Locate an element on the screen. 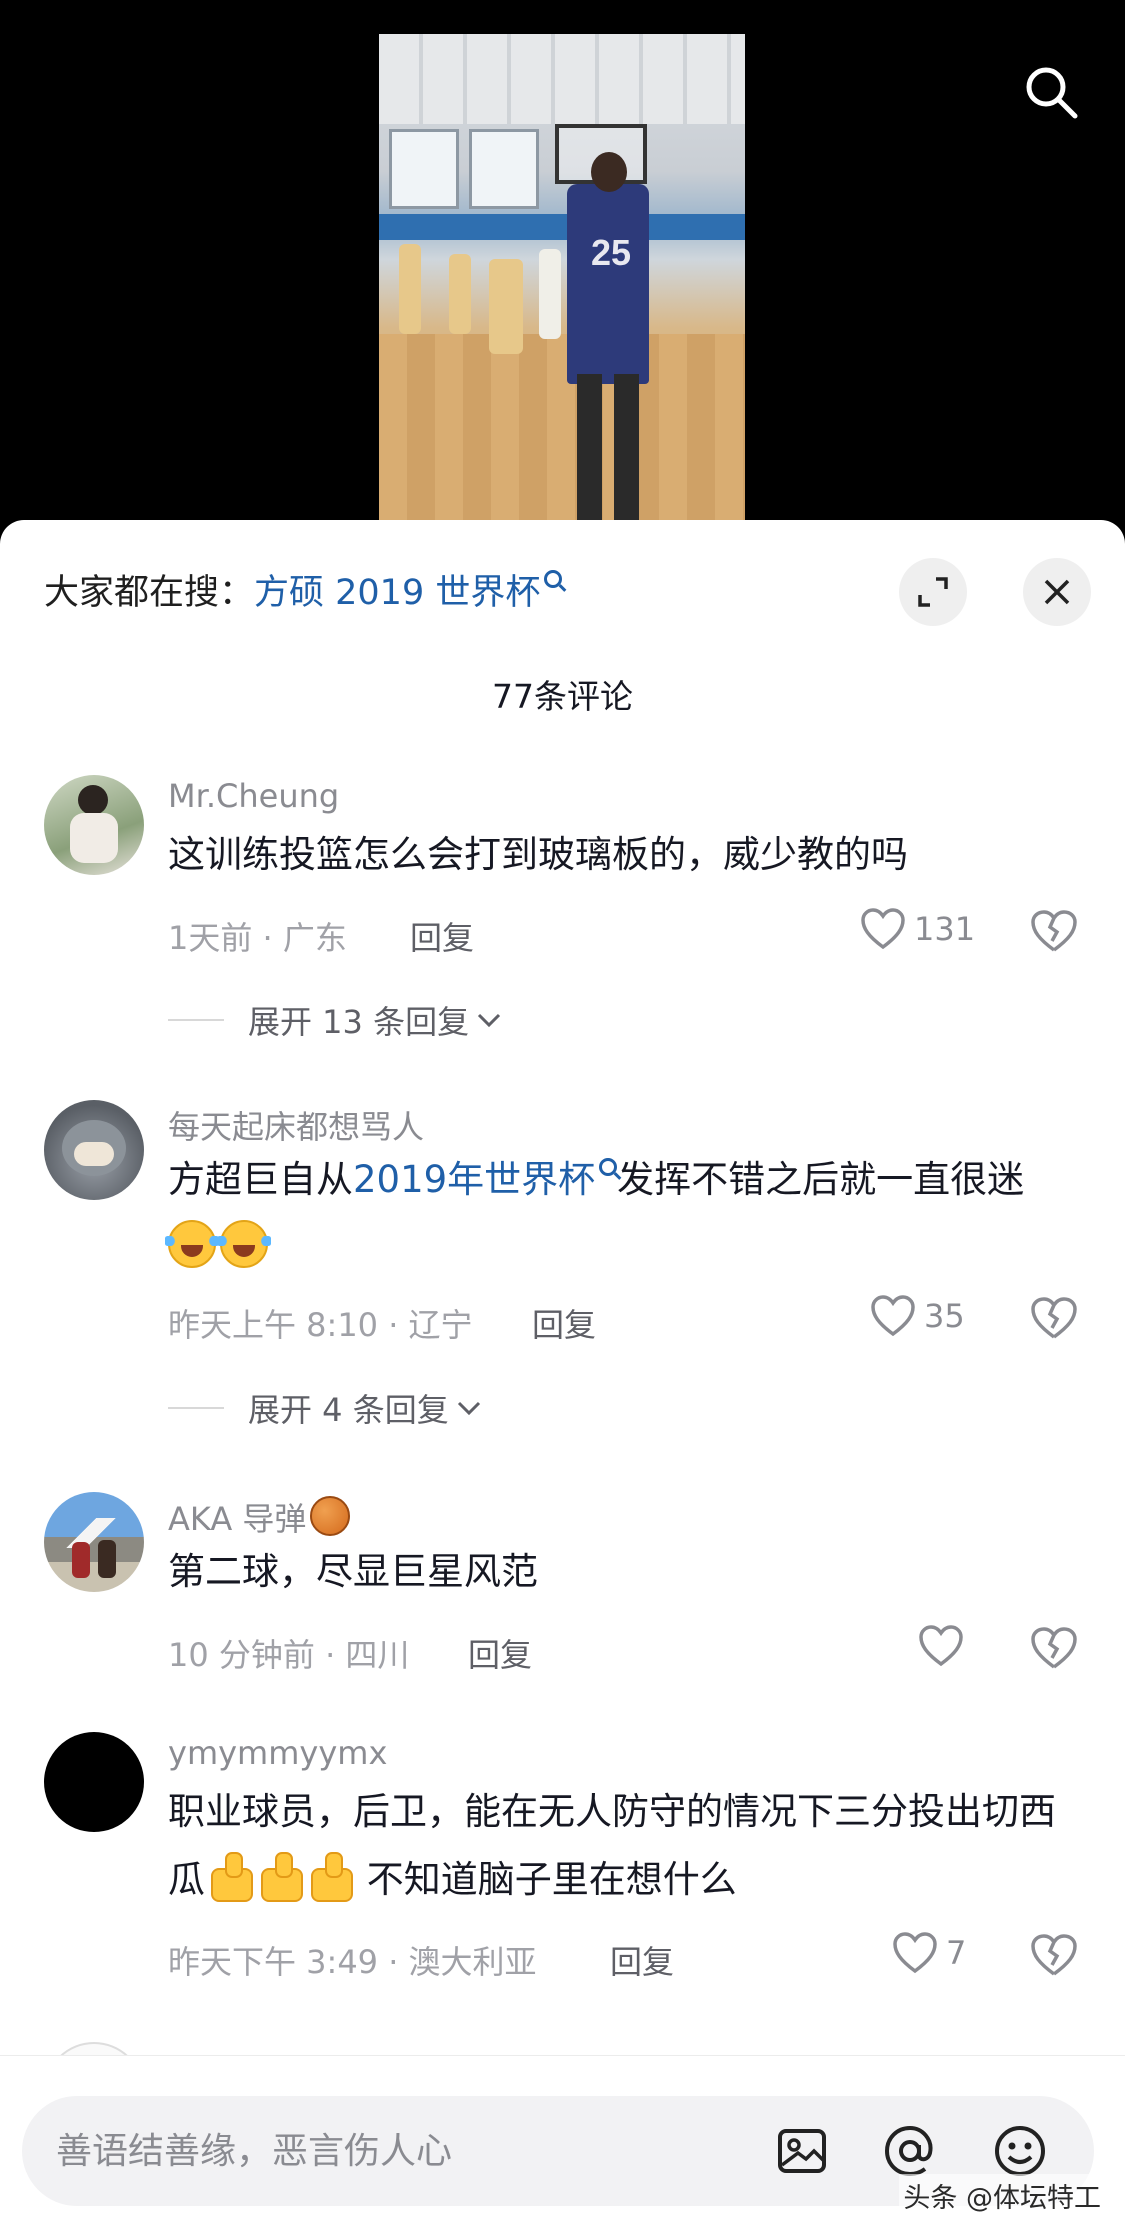 The image size is (1125, 2233). hot-search-link: 方硕 2019 世界杯 is located at coordinates (397, 593).